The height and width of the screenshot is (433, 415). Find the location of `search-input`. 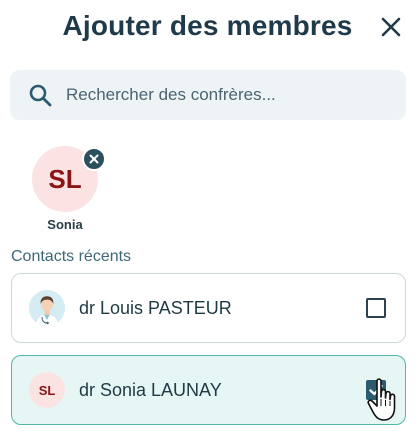

search-input is located at coordinates (226, 95).